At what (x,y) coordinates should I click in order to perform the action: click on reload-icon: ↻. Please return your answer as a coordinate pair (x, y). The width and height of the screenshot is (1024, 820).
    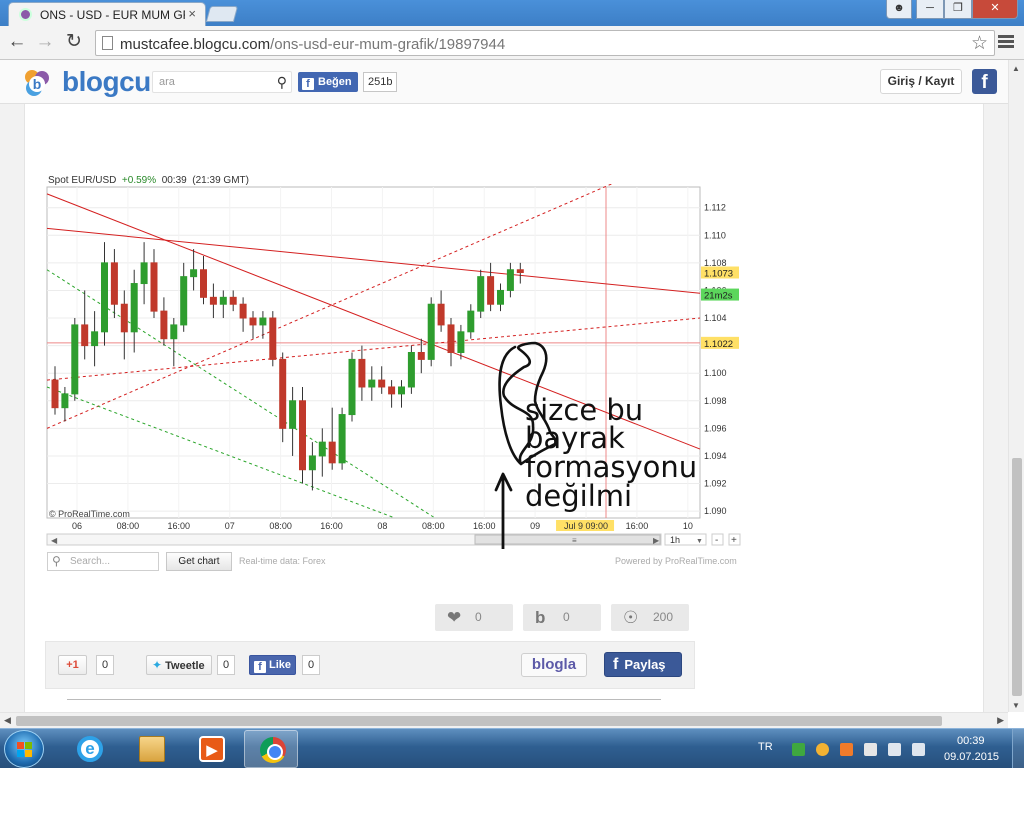
    Looking at the image, I should click on (74, 43).